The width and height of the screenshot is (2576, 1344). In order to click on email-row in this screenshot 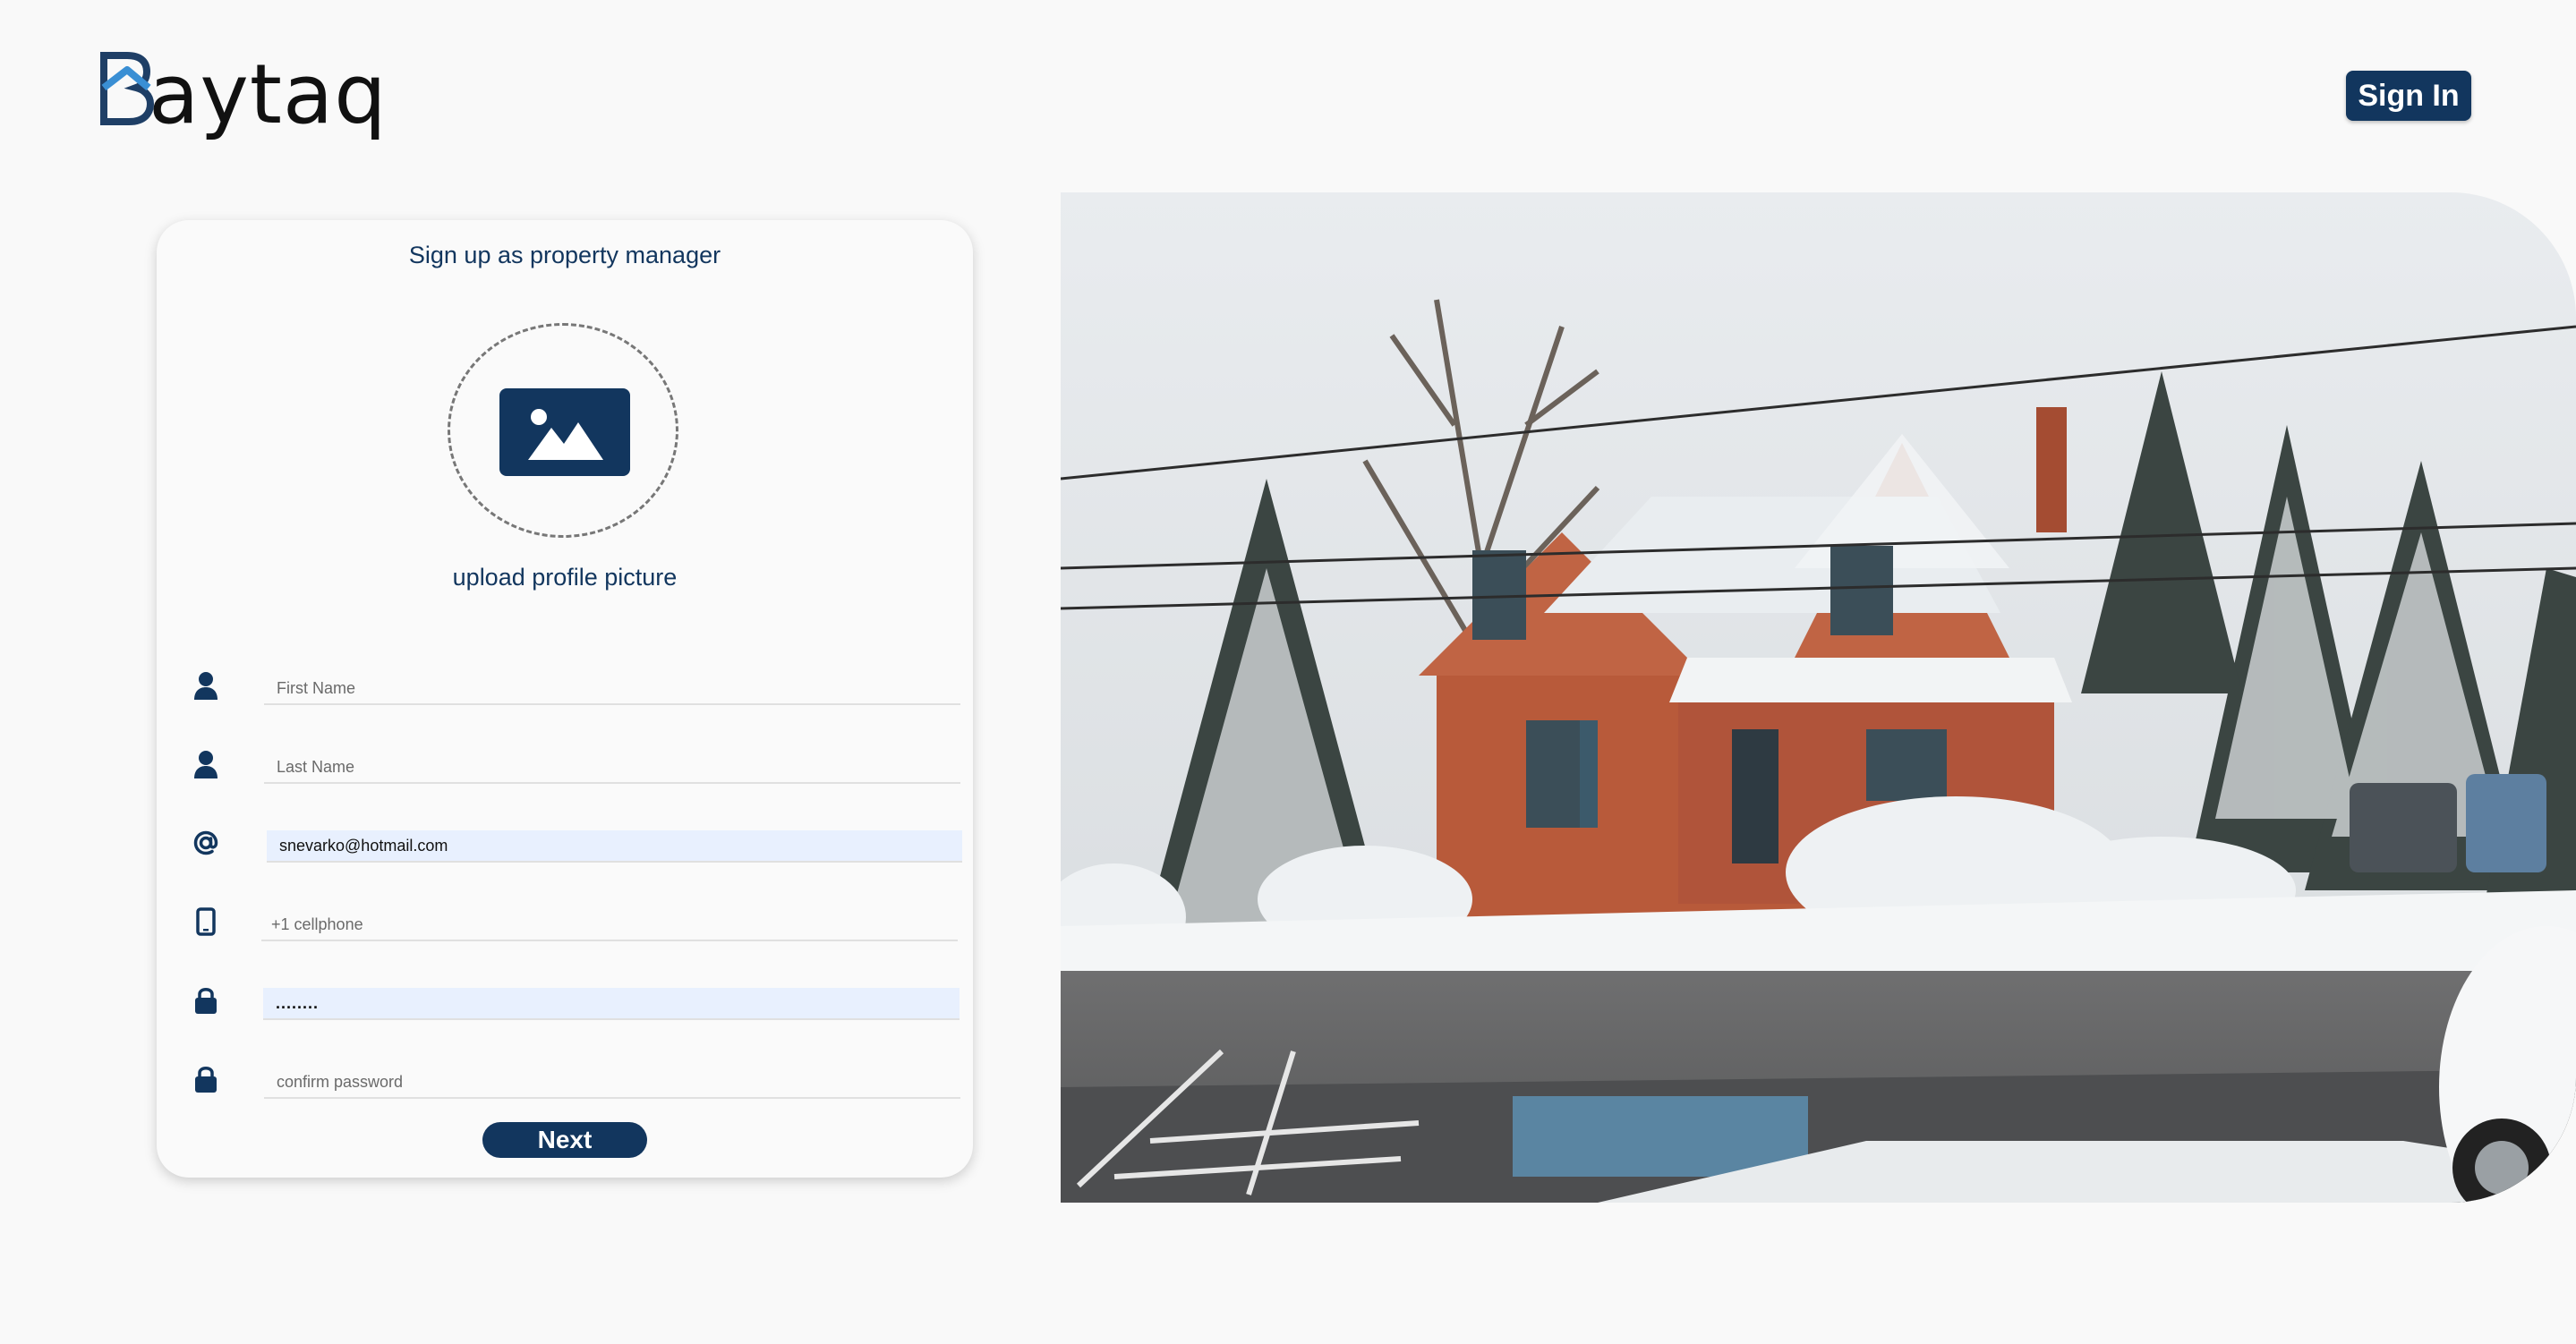, I will do `click(575, 847)`.